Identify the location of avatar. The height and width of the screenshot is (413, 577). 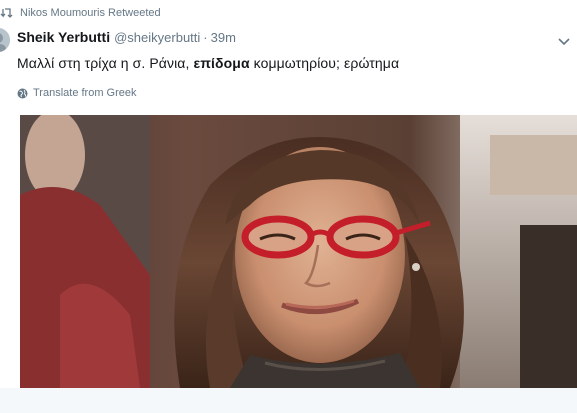
(5, 40).